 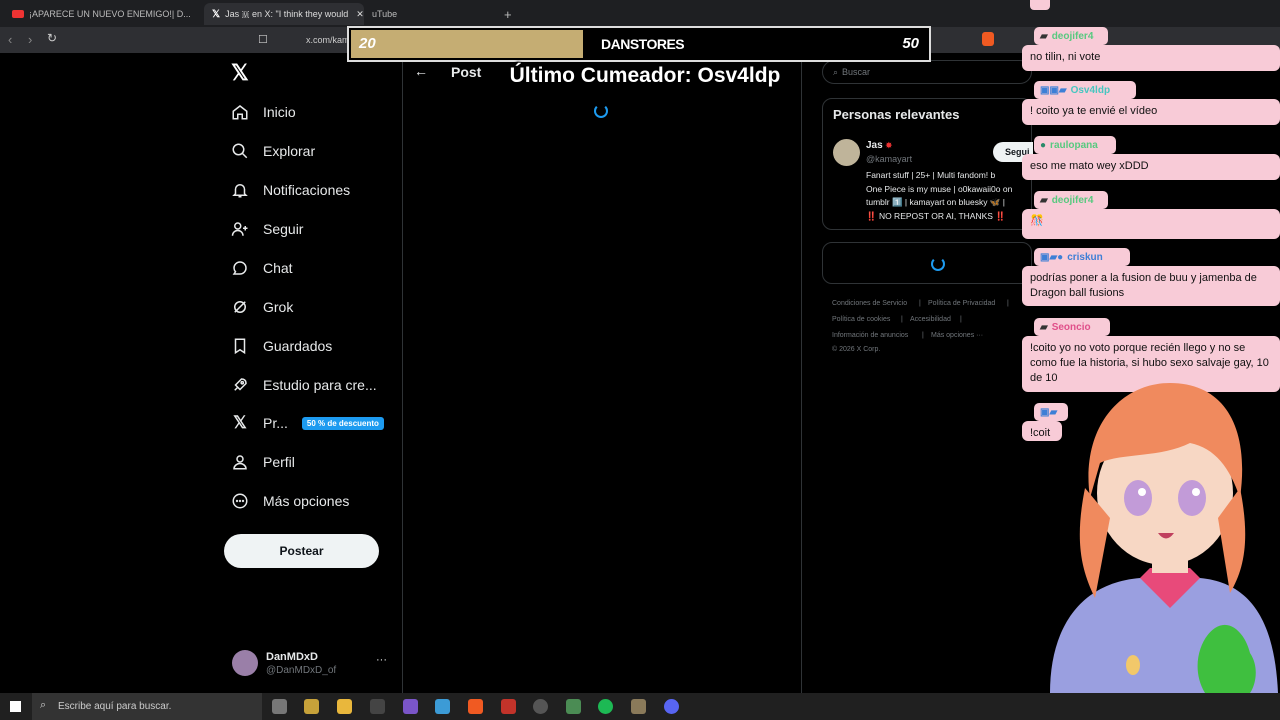 I want to click on spotify-icon, so click(x=605, y=706).